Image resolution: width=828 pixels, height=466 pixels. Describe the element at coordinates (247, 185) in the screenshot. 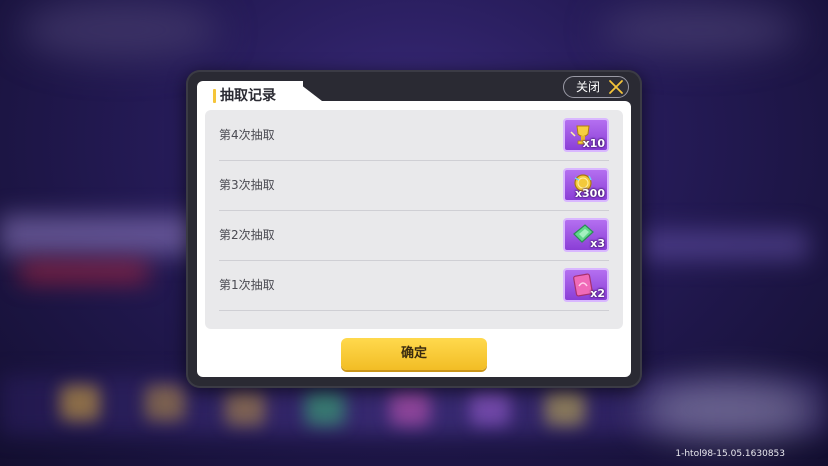

I see `record-label: 第3次抽取` at that location.